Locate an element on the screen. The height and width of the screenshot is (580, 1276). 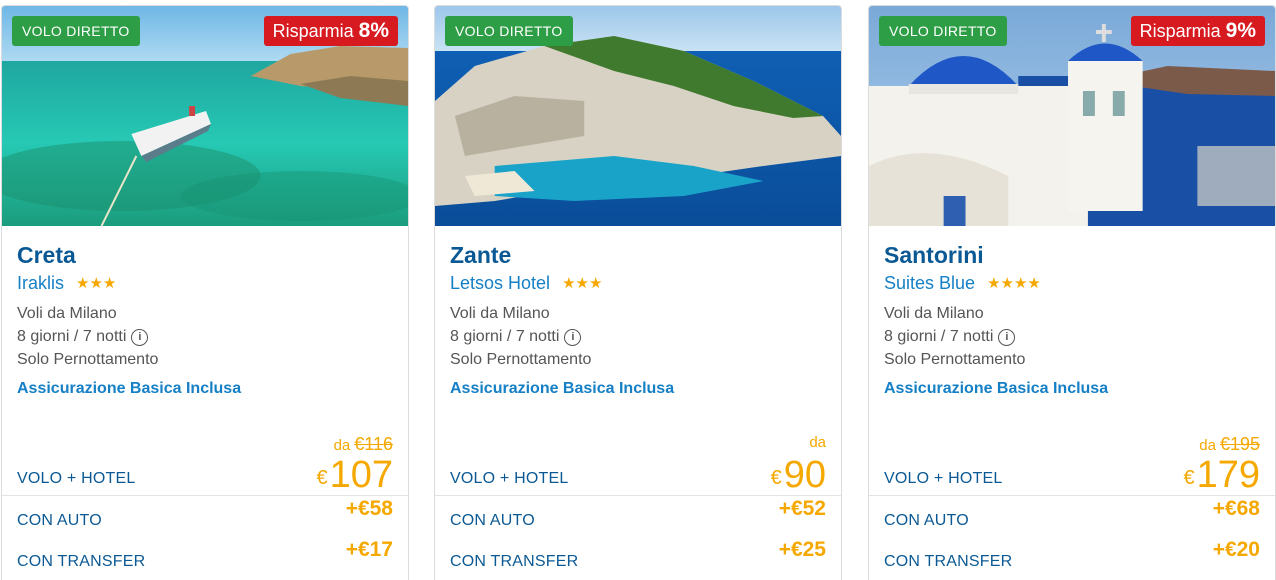
price-main: €107 is located at coordinates (354, 475).